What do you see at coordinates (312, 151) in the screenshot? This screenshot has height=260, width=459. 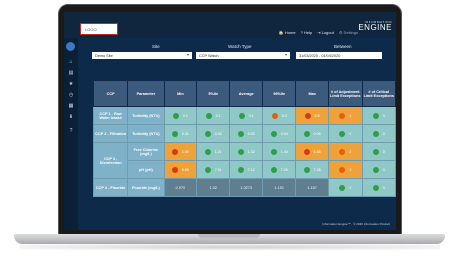 I see `value-cell: 1.55` at bounding box center [312, 151].